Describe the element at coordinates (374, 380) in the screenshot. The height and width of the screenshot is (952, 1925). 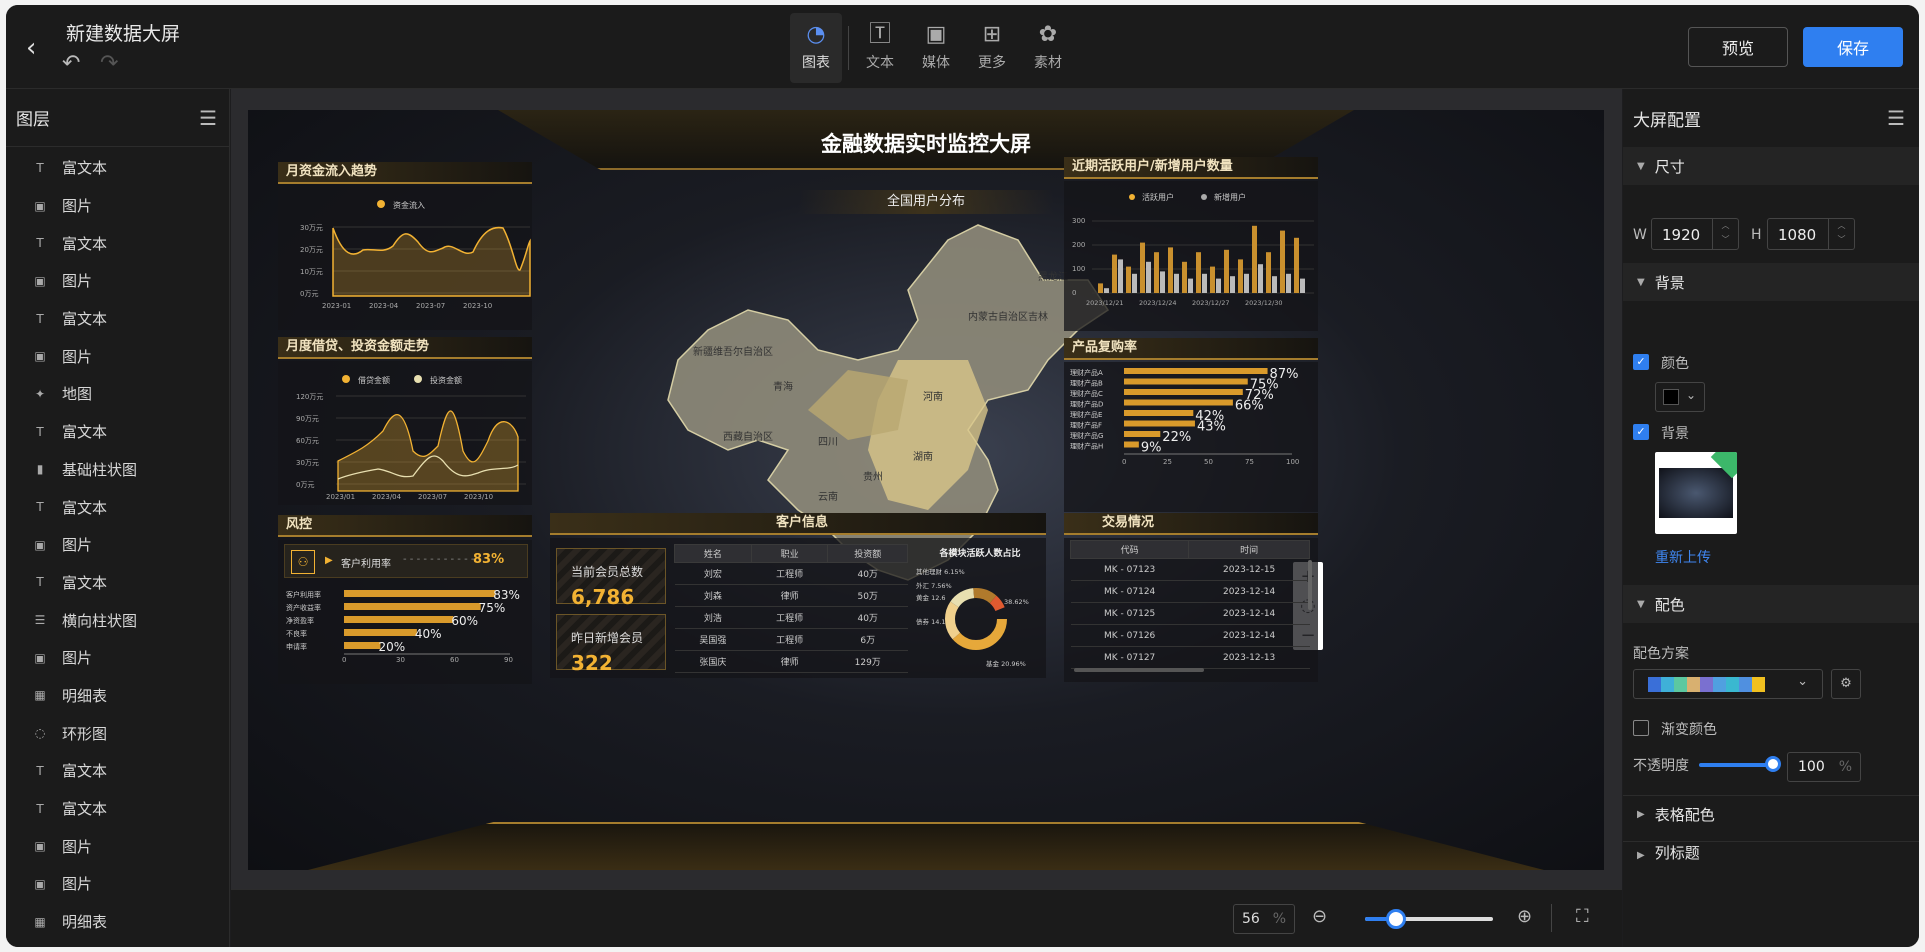
I see `legend-label: 借贷金额` at that location.